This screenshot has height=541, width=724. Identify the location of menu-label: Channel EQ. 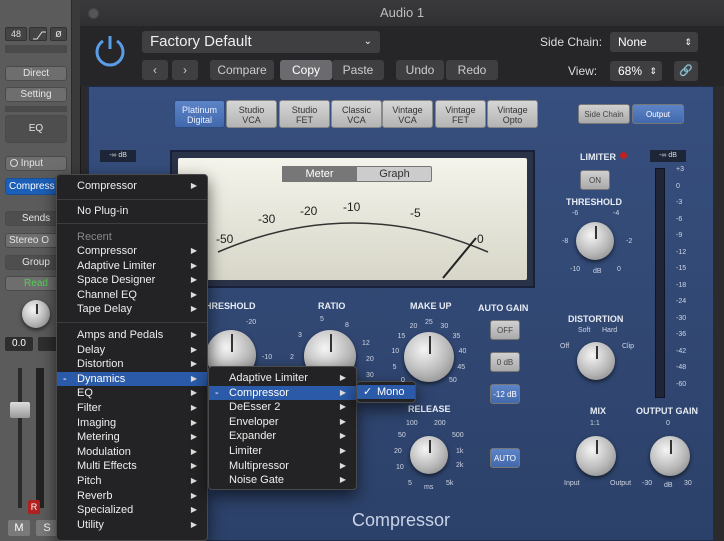
(107, 294).